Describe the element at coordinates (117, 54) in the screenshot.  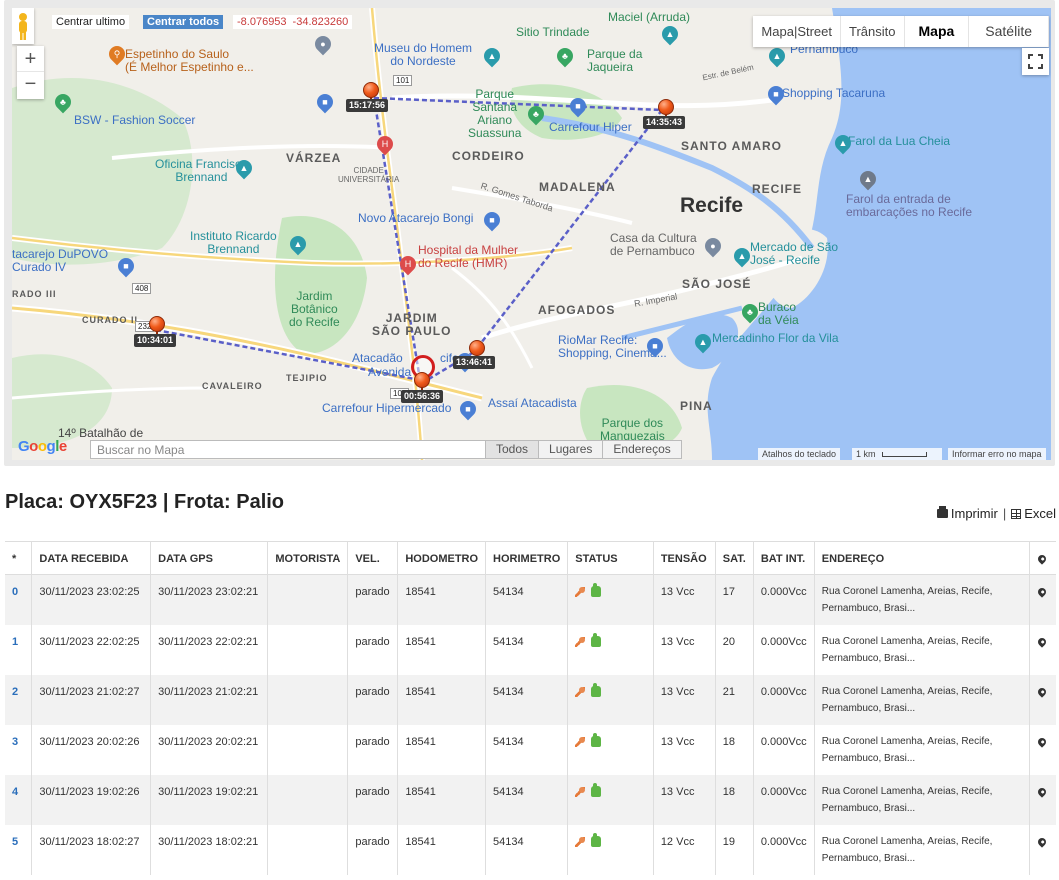
I see `restaurant-pin-icon: ⚲` at that location.